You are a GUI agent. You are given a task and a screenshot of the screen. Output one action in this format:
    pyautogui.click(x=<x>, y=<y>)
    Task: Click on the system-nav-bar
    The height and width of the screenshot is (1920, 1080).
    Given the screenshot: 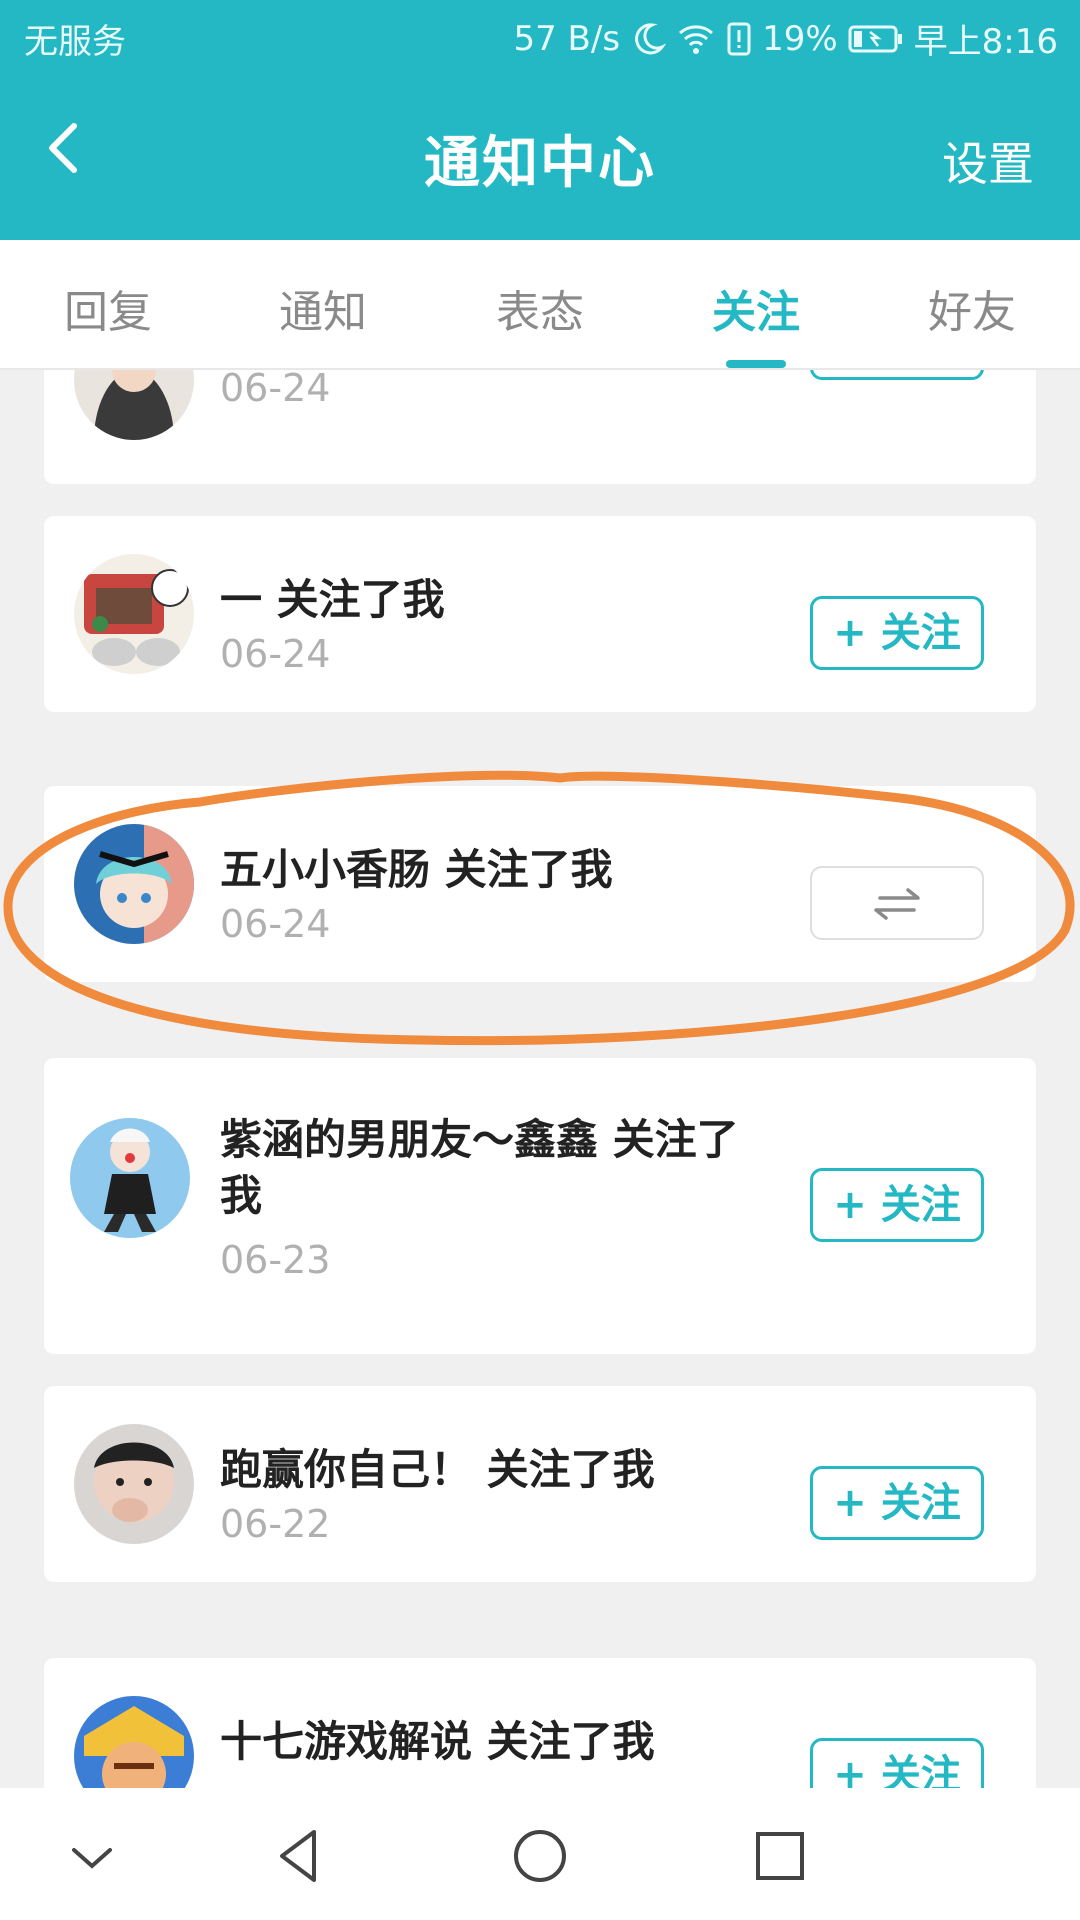 What is the action you would take?
    pyautogui.click(x=540, y=1854)
    